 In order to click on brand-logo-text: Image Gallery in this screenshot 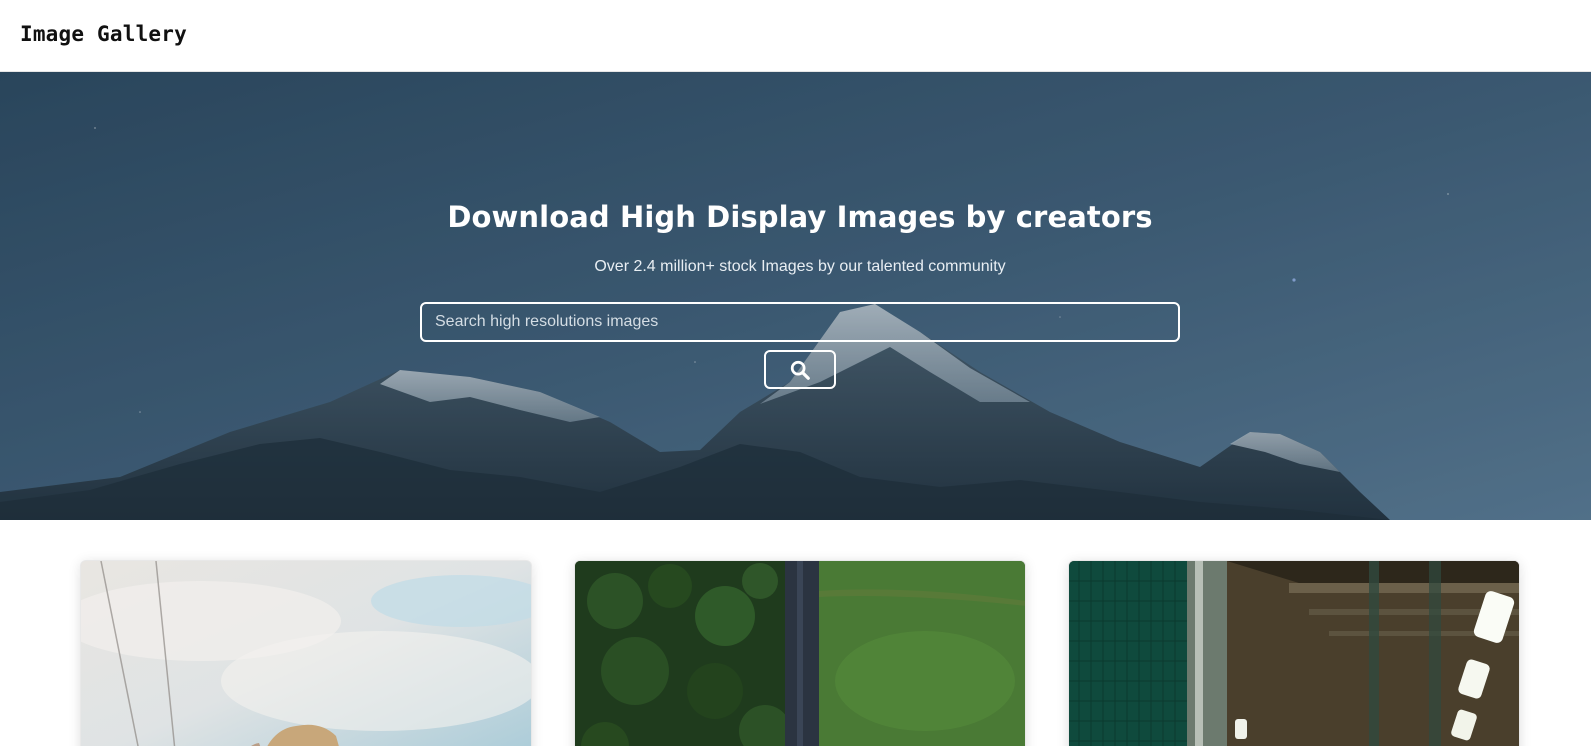, I will do `click(103, 34)`.